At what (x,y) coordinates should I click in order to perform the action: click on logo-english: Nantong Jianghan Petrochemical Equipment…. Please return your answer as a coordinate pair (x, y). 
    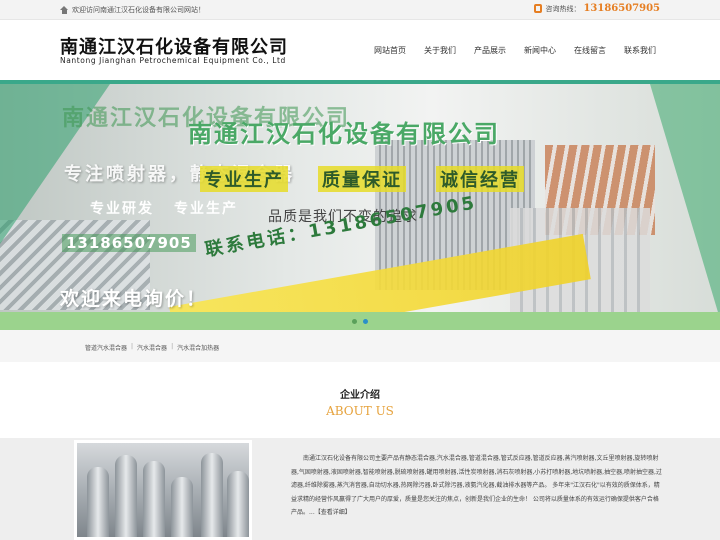
    Looking at the image, I should click on (173, 60).